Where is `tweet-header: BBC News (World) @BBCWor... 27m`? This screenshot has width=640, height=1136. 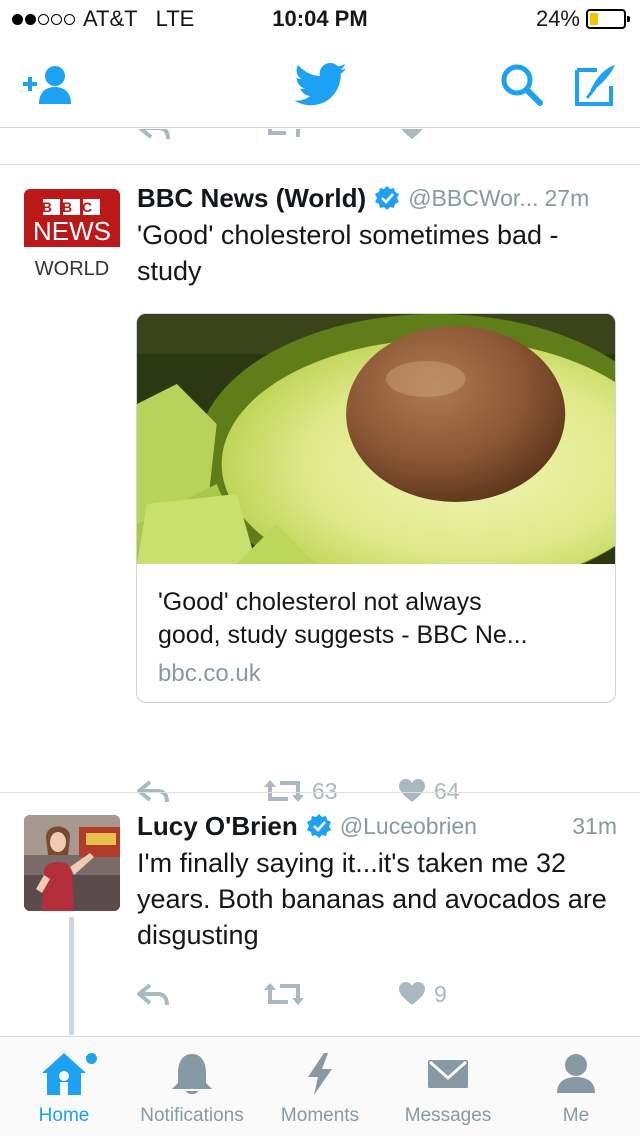 tweet-header: BBC News (World) @BBCWor... 27m is located at coordinates (377, 198).